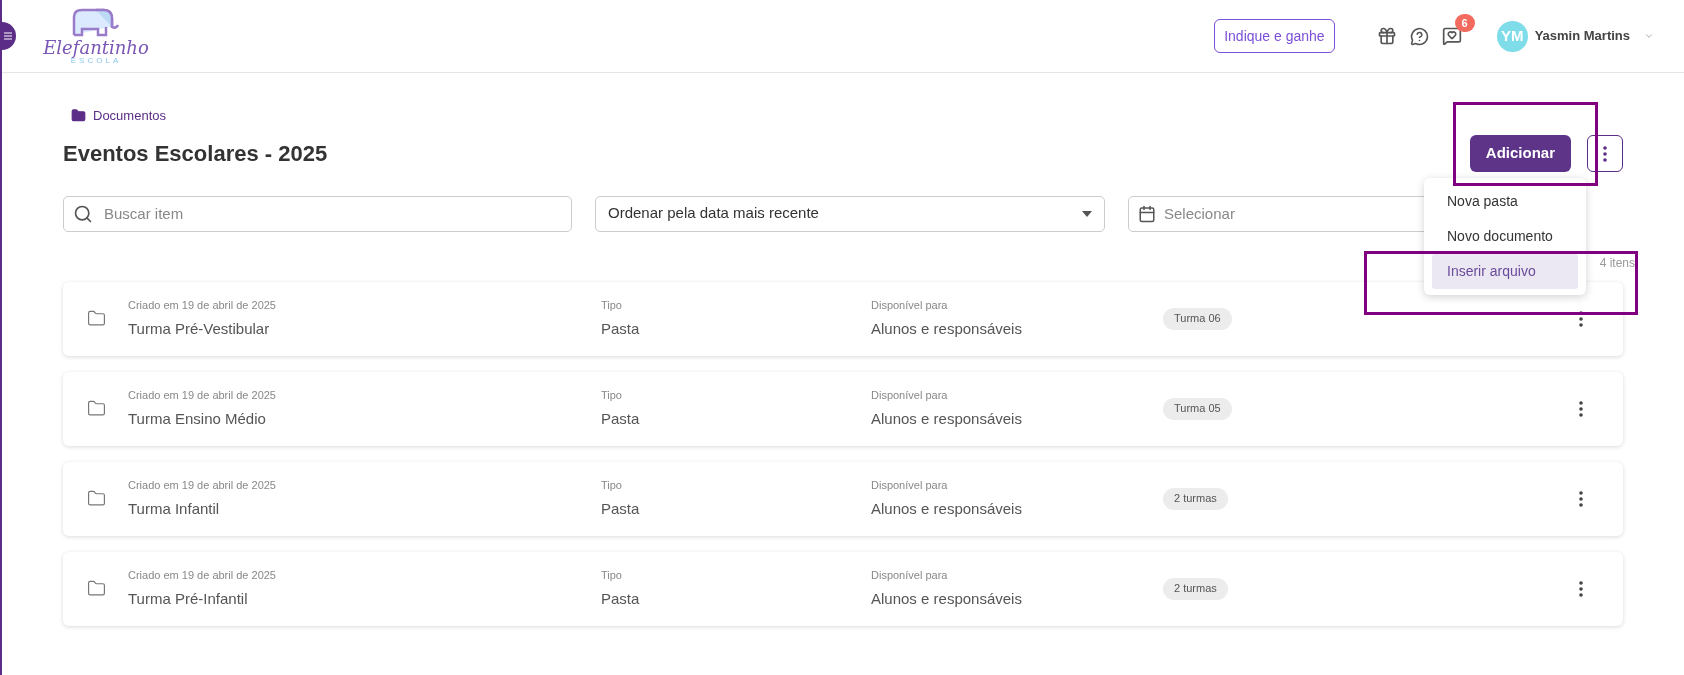 The image size is (1684, 675). I want to click on item-count: 4 itens, so click(1617, 262).